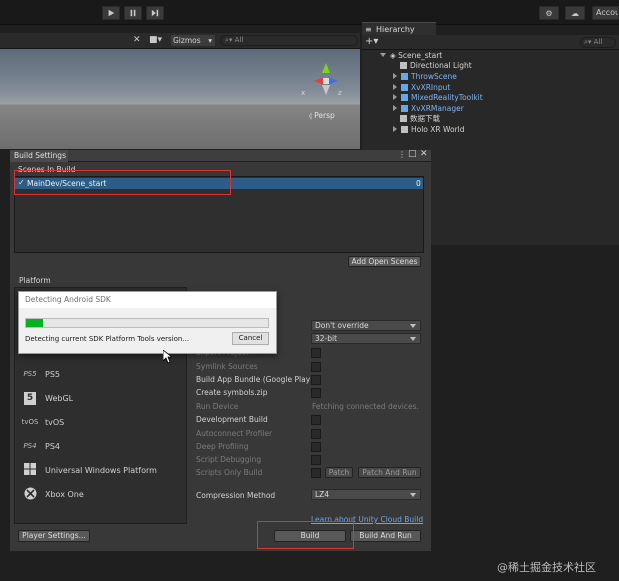 The width and height of the screenshot is (619, 581). I want to click on gizmos-dropdown: Gizmos ▾, so click(193, 40).